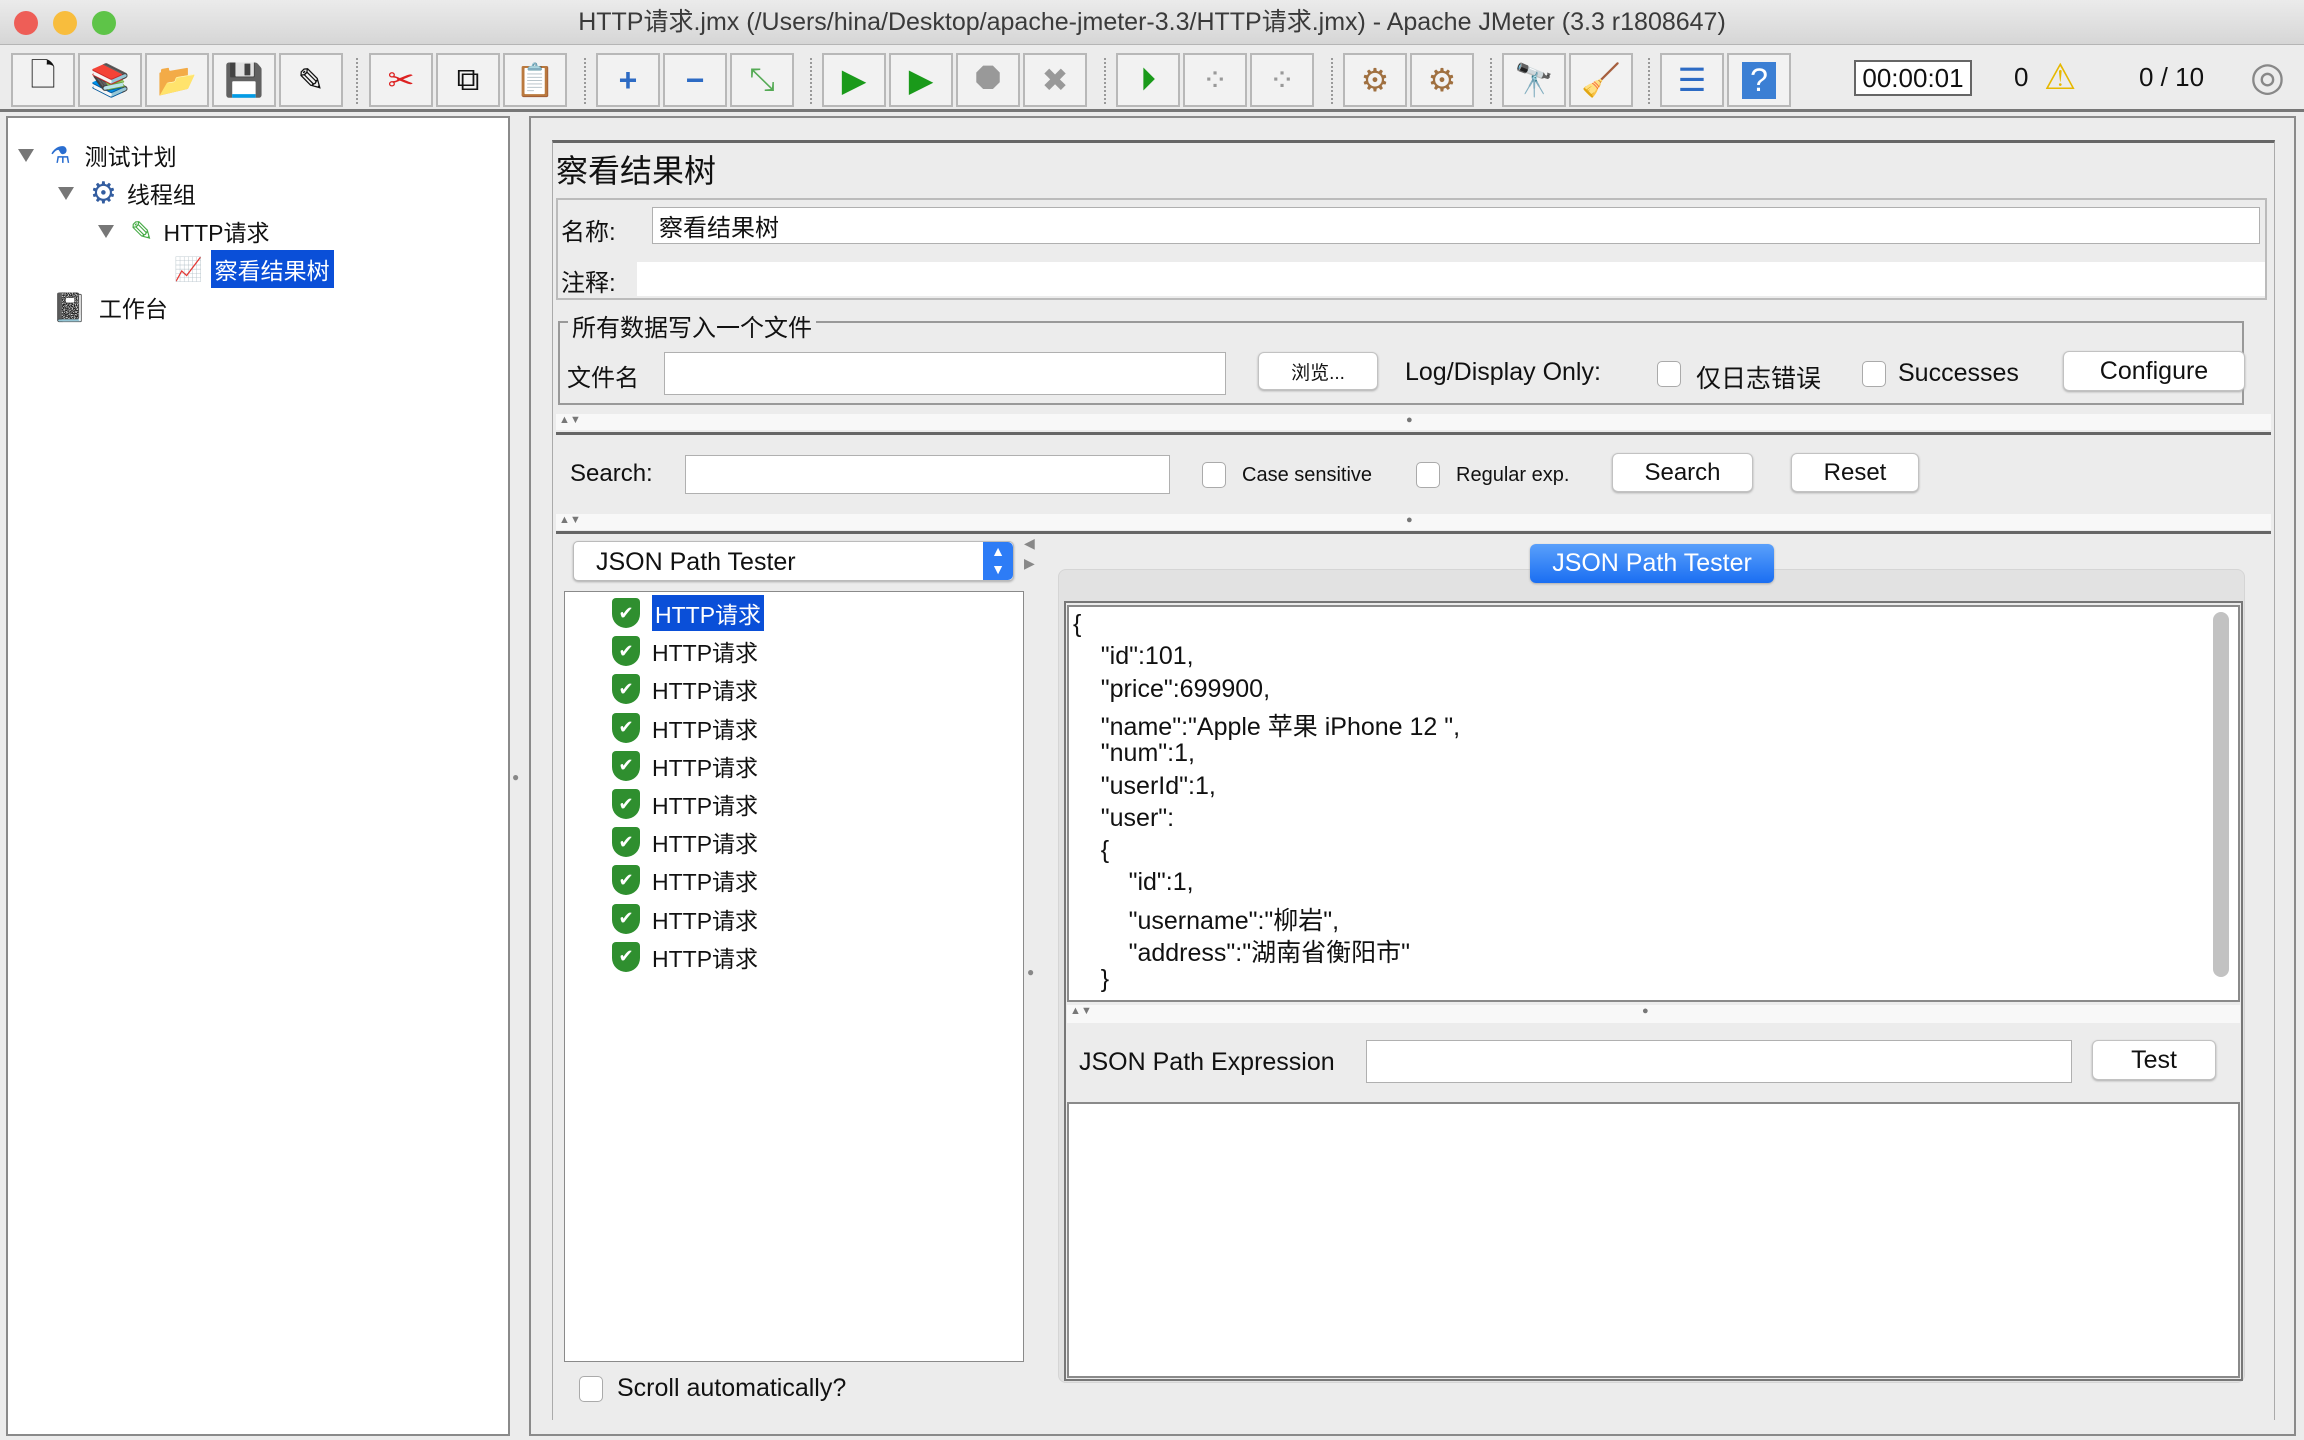 The image size is (2304, 1440). I want to click on tab-json-path-tester: JSON Path Tester, so click(1652, 563).